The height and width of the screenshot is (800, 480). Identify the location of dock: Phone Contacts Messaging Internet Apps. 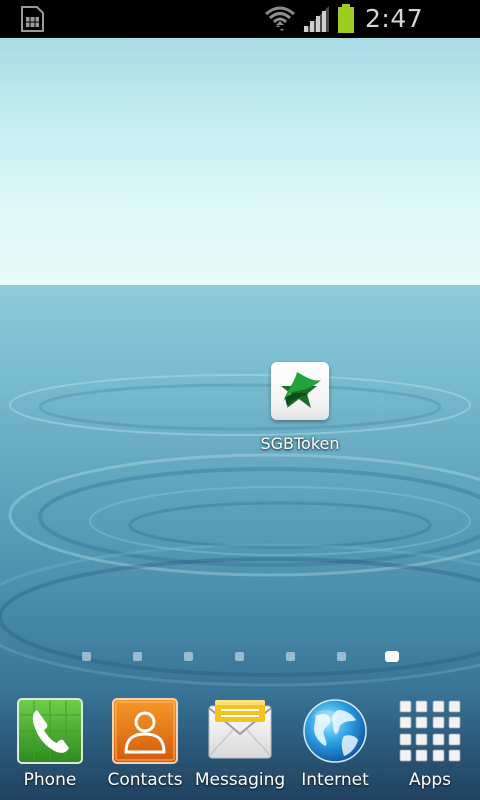
(240, 745).